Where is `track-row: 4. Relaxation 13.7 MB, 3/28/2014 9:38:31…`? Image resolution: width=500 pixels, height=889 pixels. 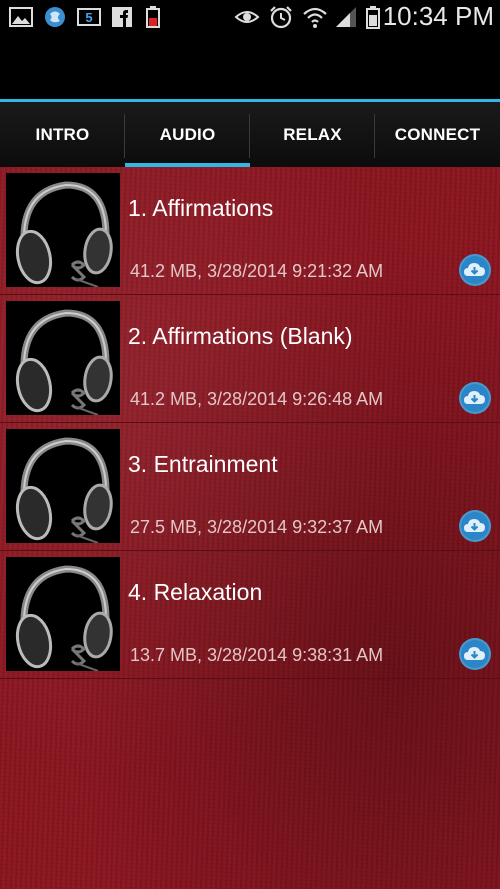 track-row: 4. Relaxation 13.7 MB, 3/28/2014 9:38:31… is located at coordinates (250, 615).